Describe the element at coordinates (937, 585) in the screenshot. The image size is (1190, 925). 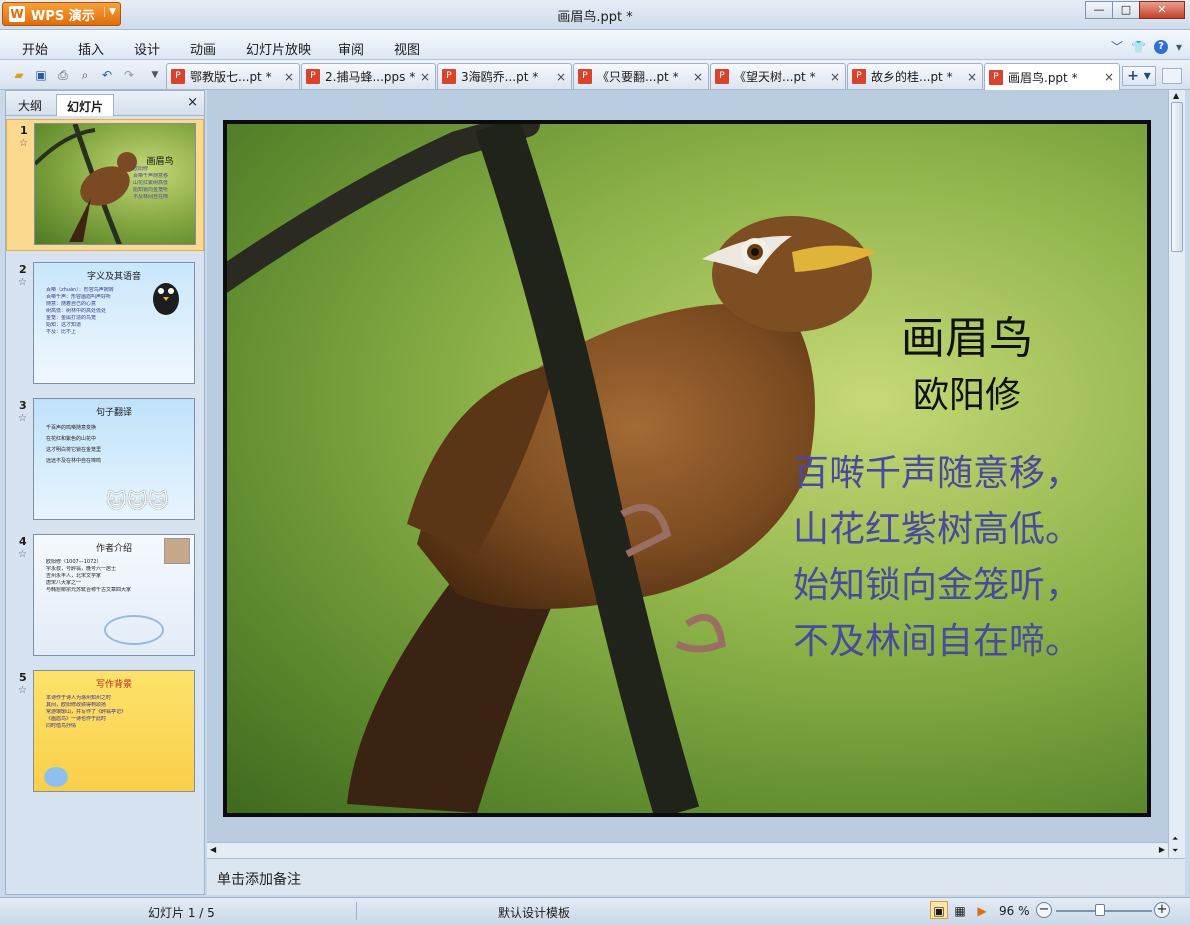
I see `poem-line: 始知锁向金笼听，` at that location.